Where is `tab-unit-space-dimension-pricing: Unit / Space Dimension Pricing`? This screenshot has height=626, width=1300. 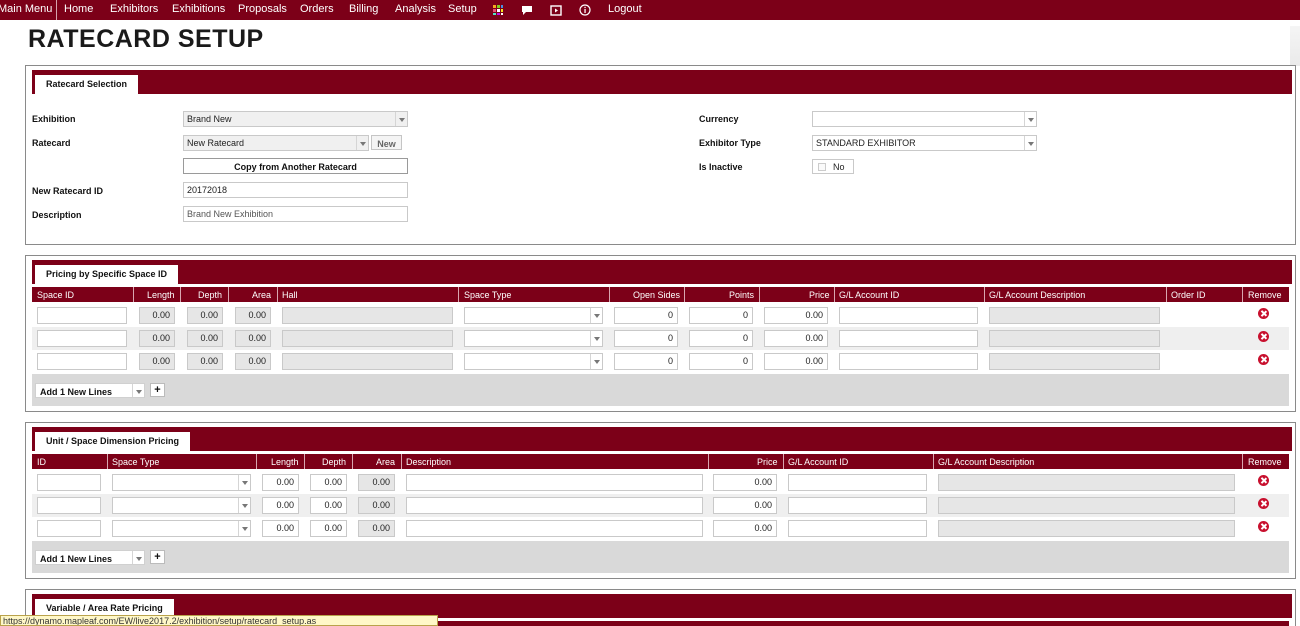
tab-unit-space-dimension-pricing: Unit / Space Dimension Pricing is located at coordinates (113, 441).